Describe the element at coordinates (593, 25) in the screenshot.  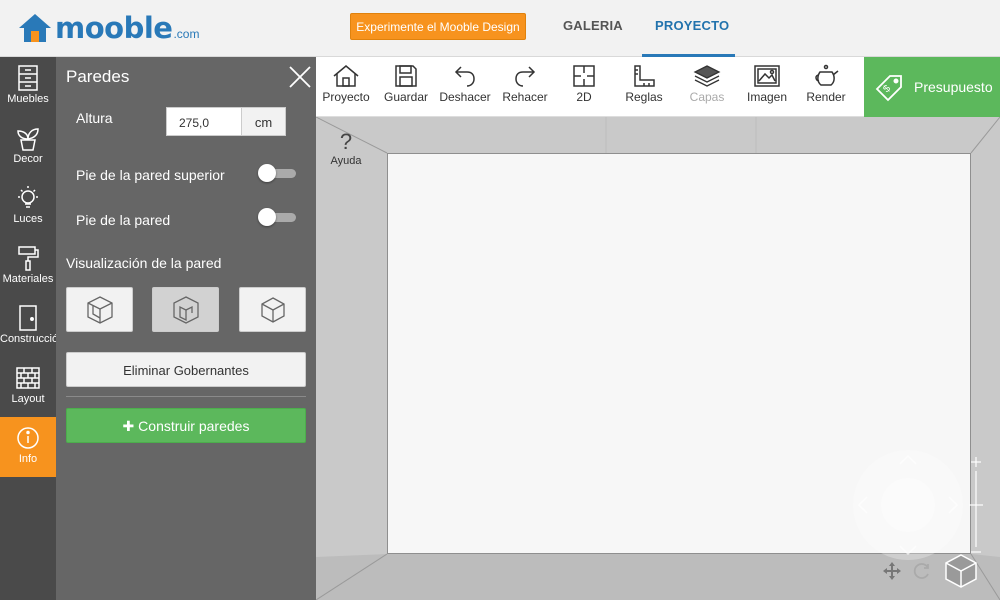
I see `tab-gallery: GALERIA` at that location.